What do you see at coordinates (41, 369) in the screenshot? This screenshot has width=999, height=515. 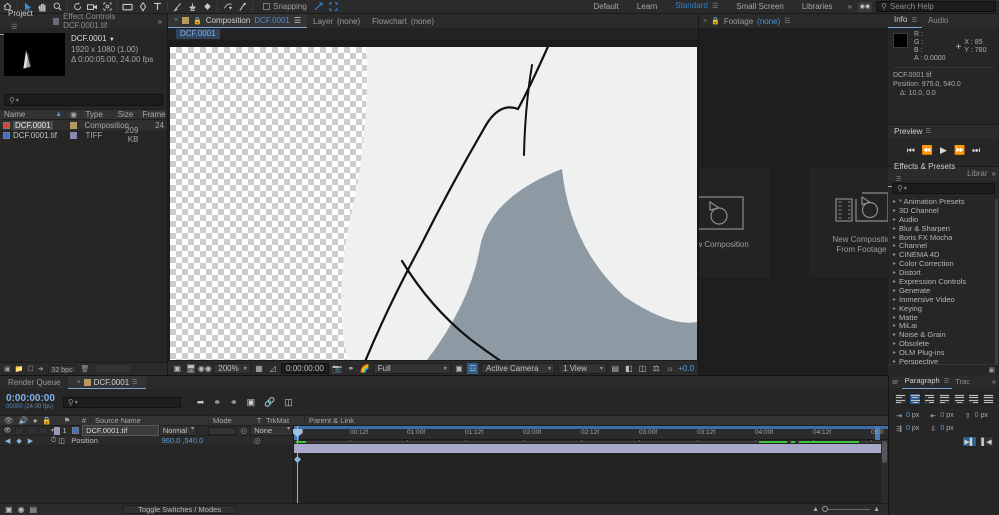 I see `project-settings-icon: ➜` at bounding box center [41, 369].